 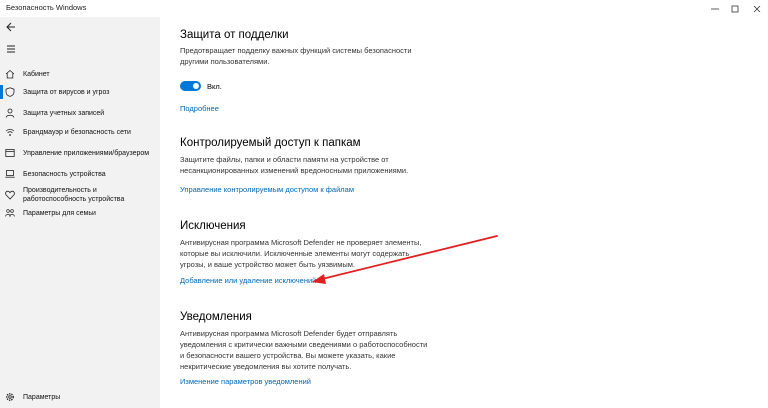 What do you see at coordinates (196, 86) in the screenshot?
I see `toggle-knob` at bounding box center [196, 86].